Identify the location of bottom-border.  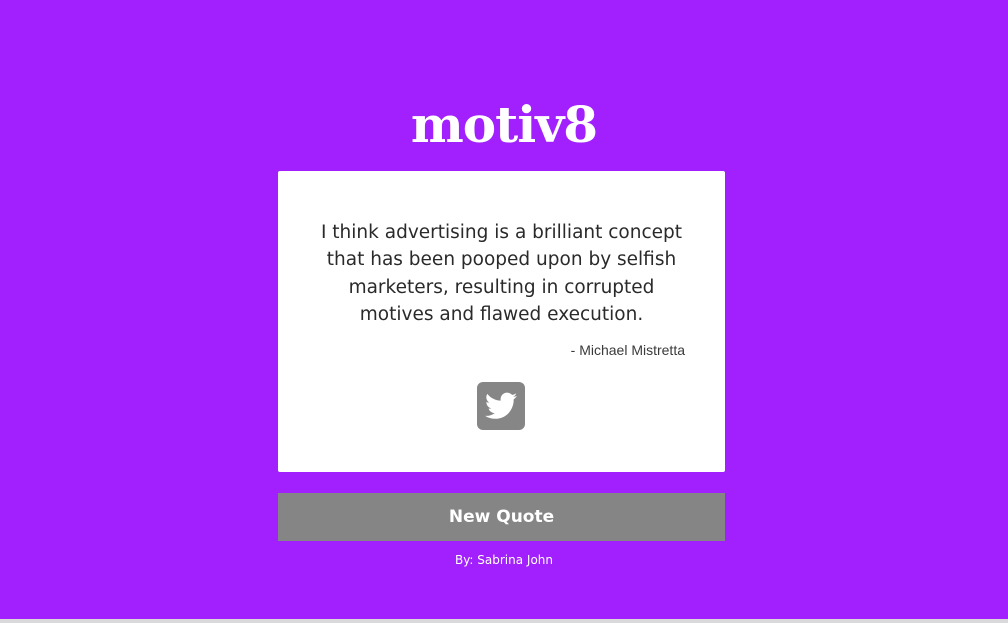
(504, 621).